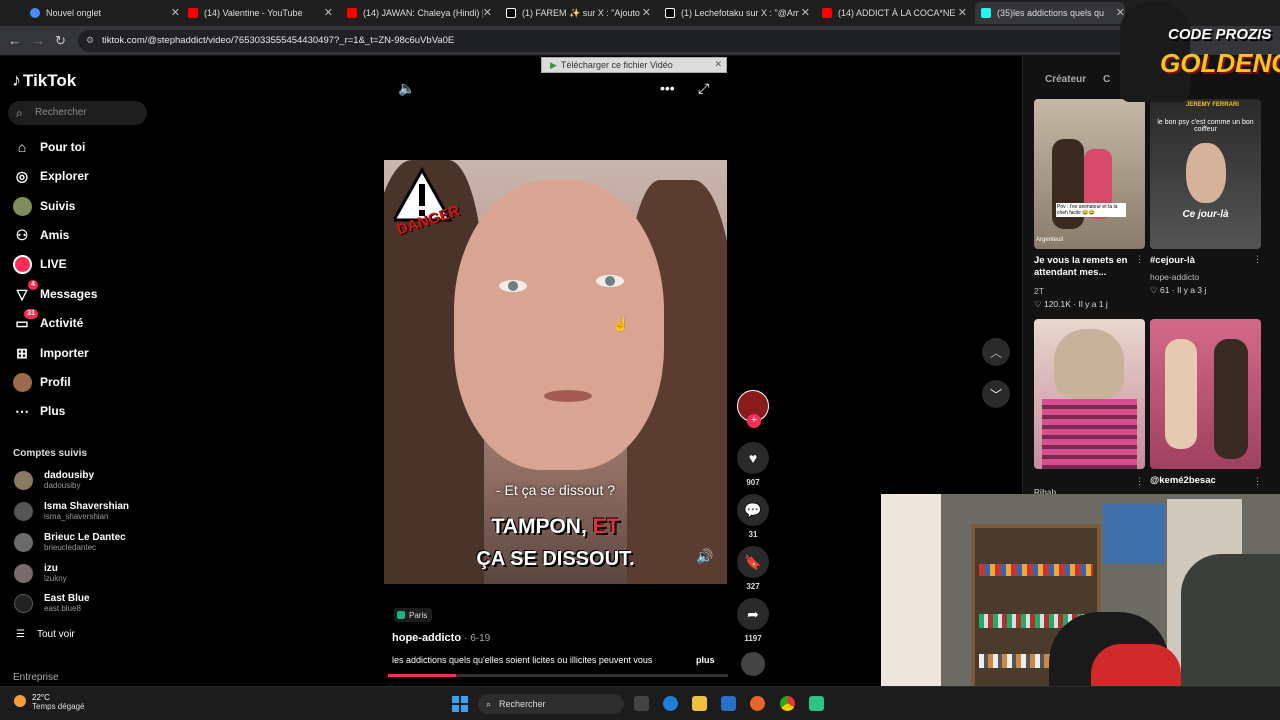 The width and height of the screenshot is (1280, 720). What do you see at coordinates (38, 411) in the screenshot?
I see `nav-plus: ⋯ Plus` at bounding box center [38, 411].